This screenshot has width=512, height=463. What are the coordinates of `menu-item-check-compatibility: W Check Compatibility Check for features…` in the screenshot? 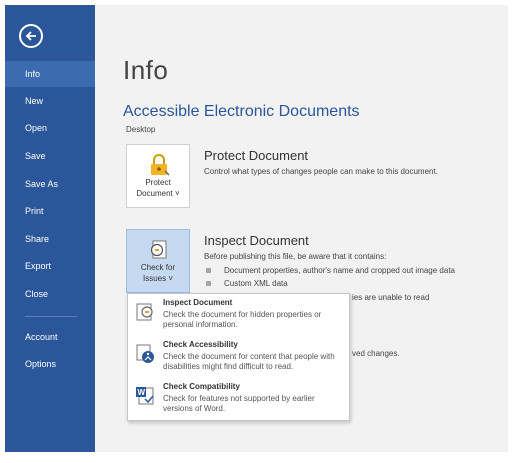 It's located at (238, 401).